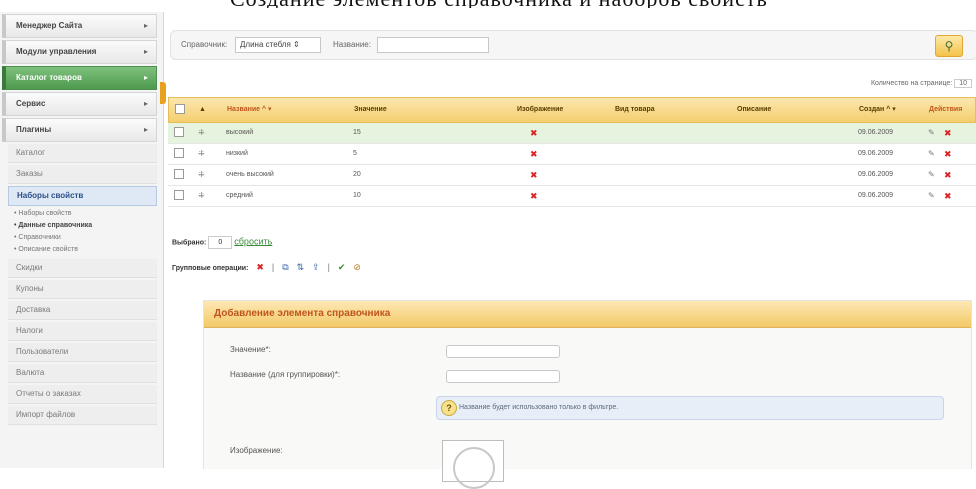 The height and width of the screenshot is (489, 976). Describe the element at coordinates (316, 267) in the screenshot. I see `export-icon: ⇪` at that location.